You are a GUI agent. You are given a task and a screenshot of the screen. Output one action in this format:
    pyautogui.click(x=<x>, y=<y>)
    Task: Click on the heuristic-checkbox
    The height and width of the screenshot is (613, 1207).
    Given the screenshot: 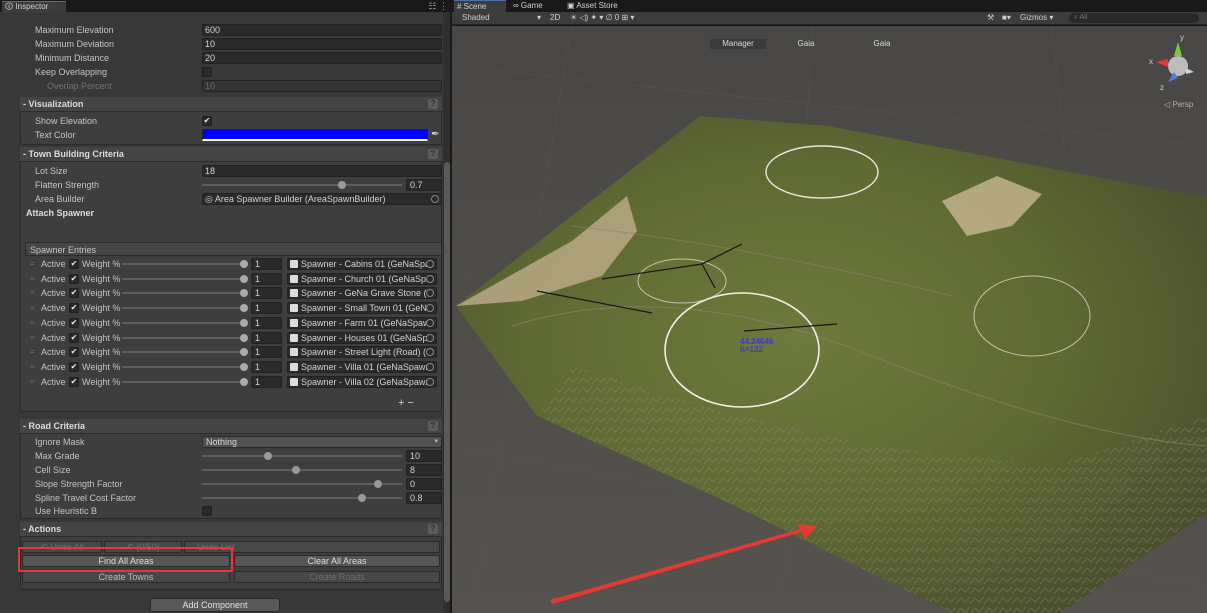 What is the action you would take?
    pyautogui.click(x=207, y=511)
    